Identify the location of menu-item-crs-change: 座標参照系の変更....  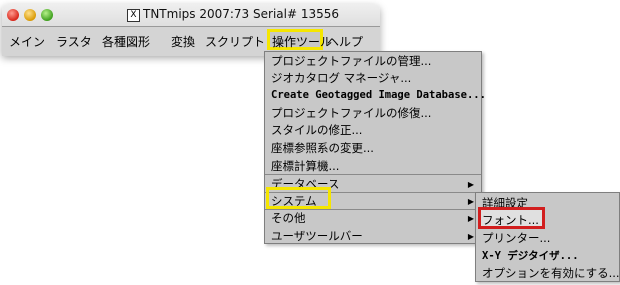
(322, 148).